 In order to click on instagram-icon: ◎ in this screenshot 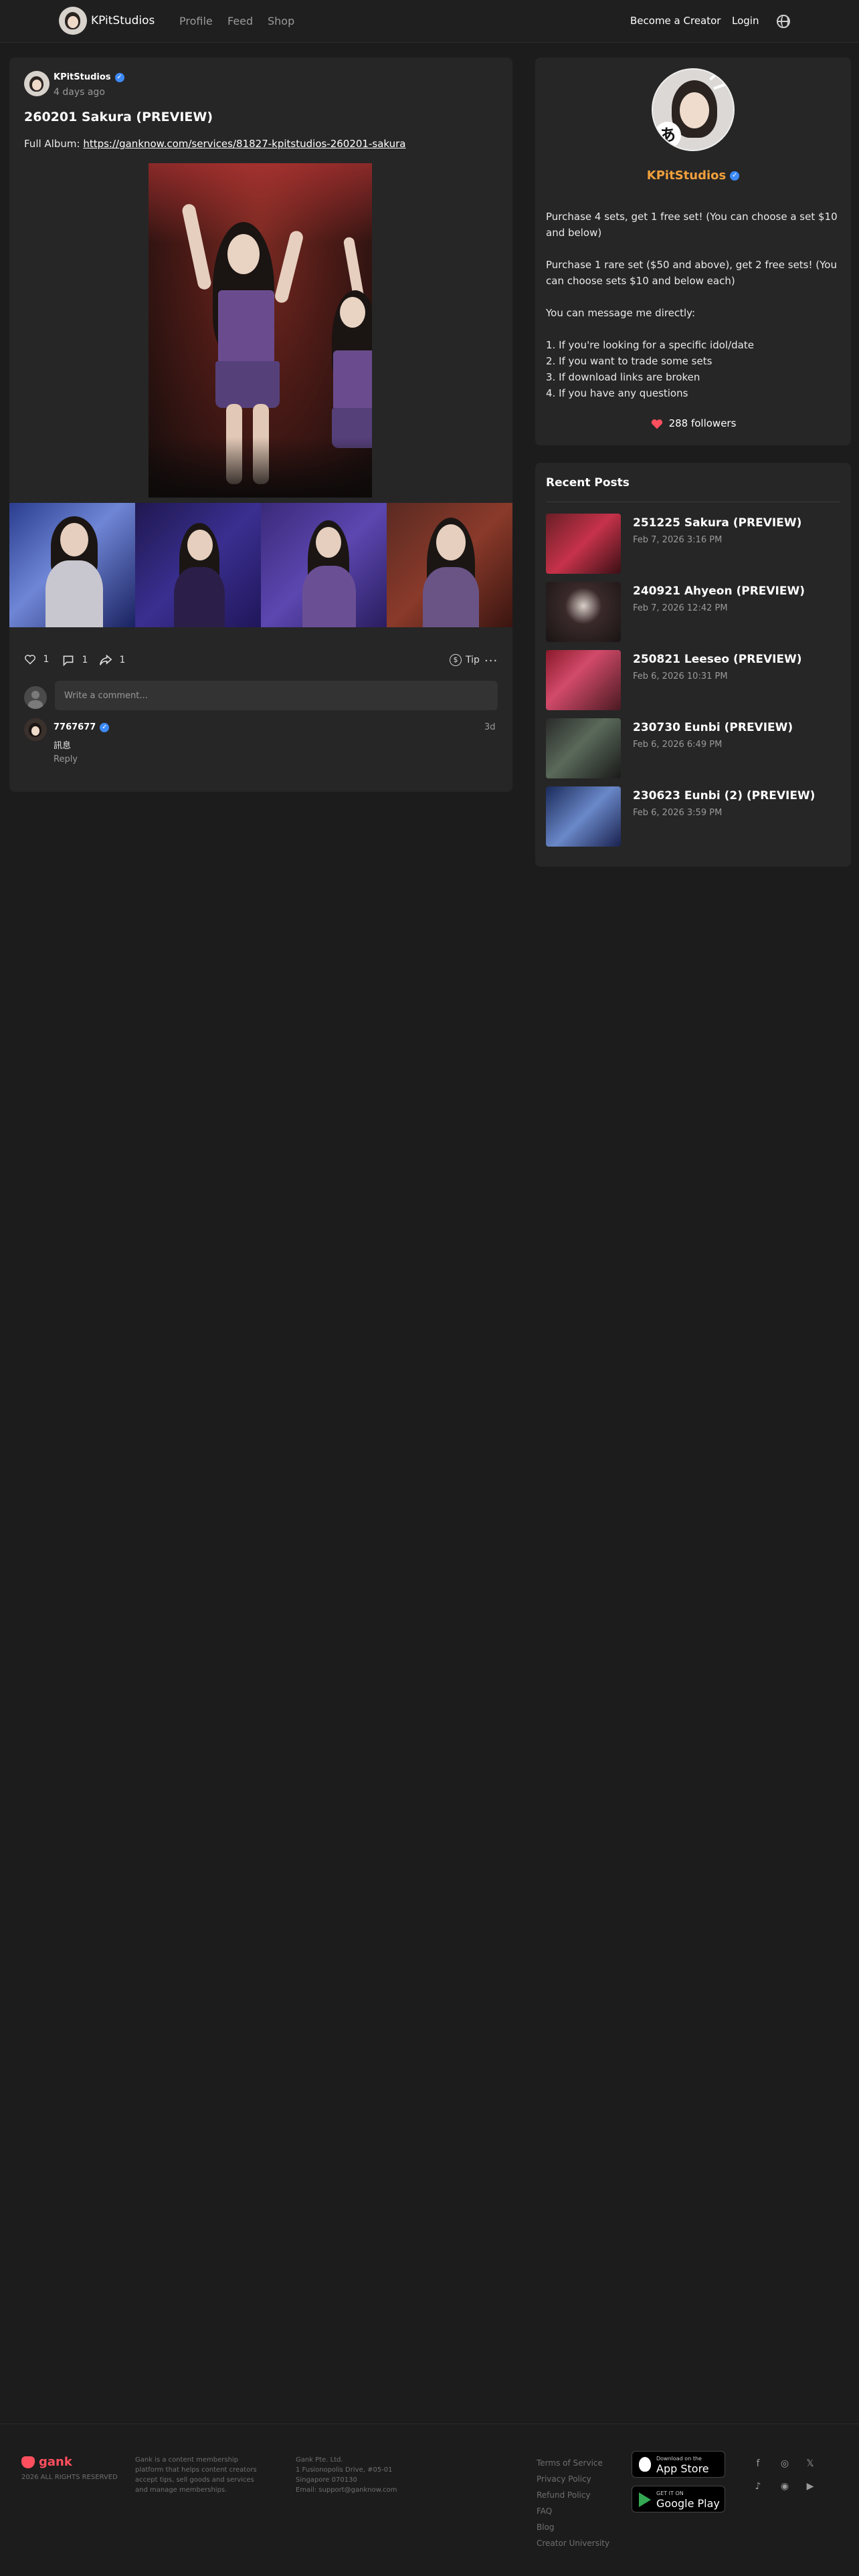, I will do `click(785, 2464)`.